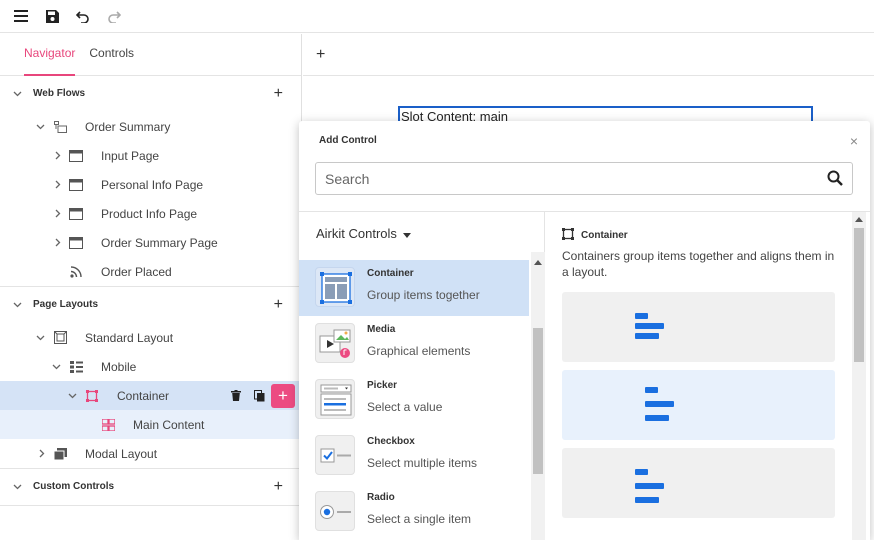 The image size is (874, 540). Describe the element at coordinates (414, 344) in the screenshot. I see `control-item-media: Media Graphical elements` at that location.